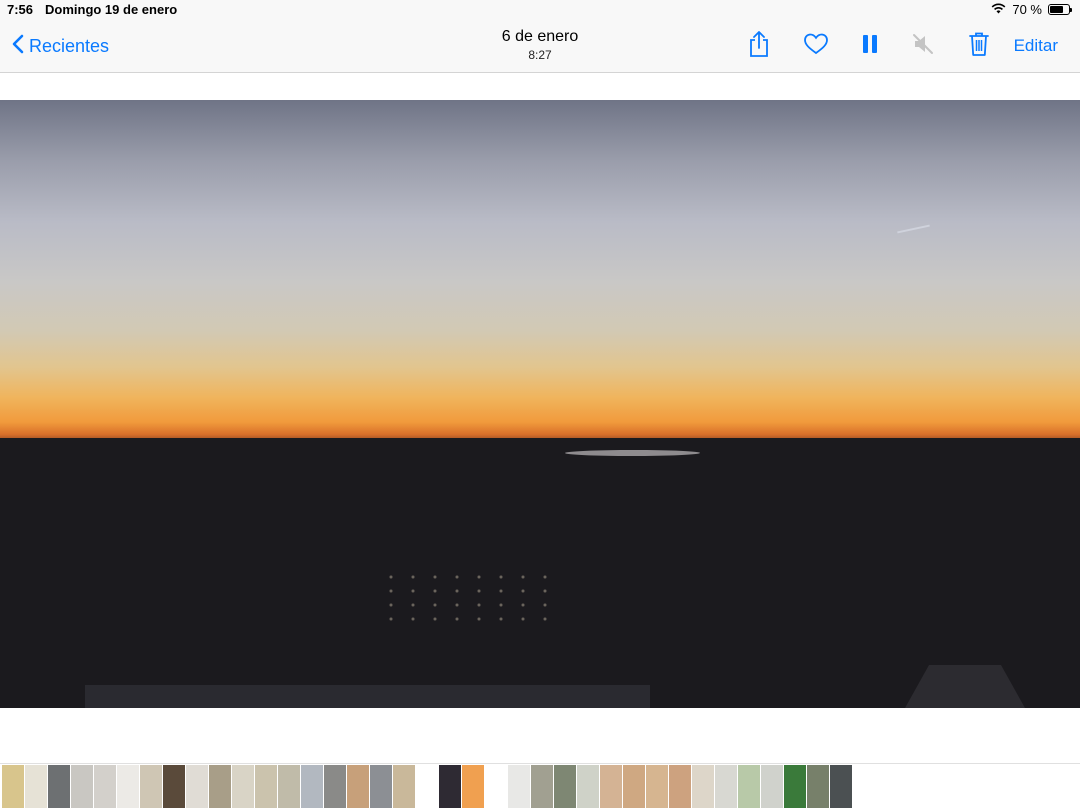 The width and height of the screenshot is (1080, 808). I want to click on photo-contrail, so click(913, 229).